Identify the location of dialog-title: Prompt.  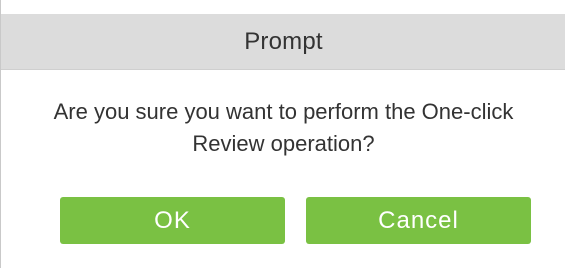
(283, 41).